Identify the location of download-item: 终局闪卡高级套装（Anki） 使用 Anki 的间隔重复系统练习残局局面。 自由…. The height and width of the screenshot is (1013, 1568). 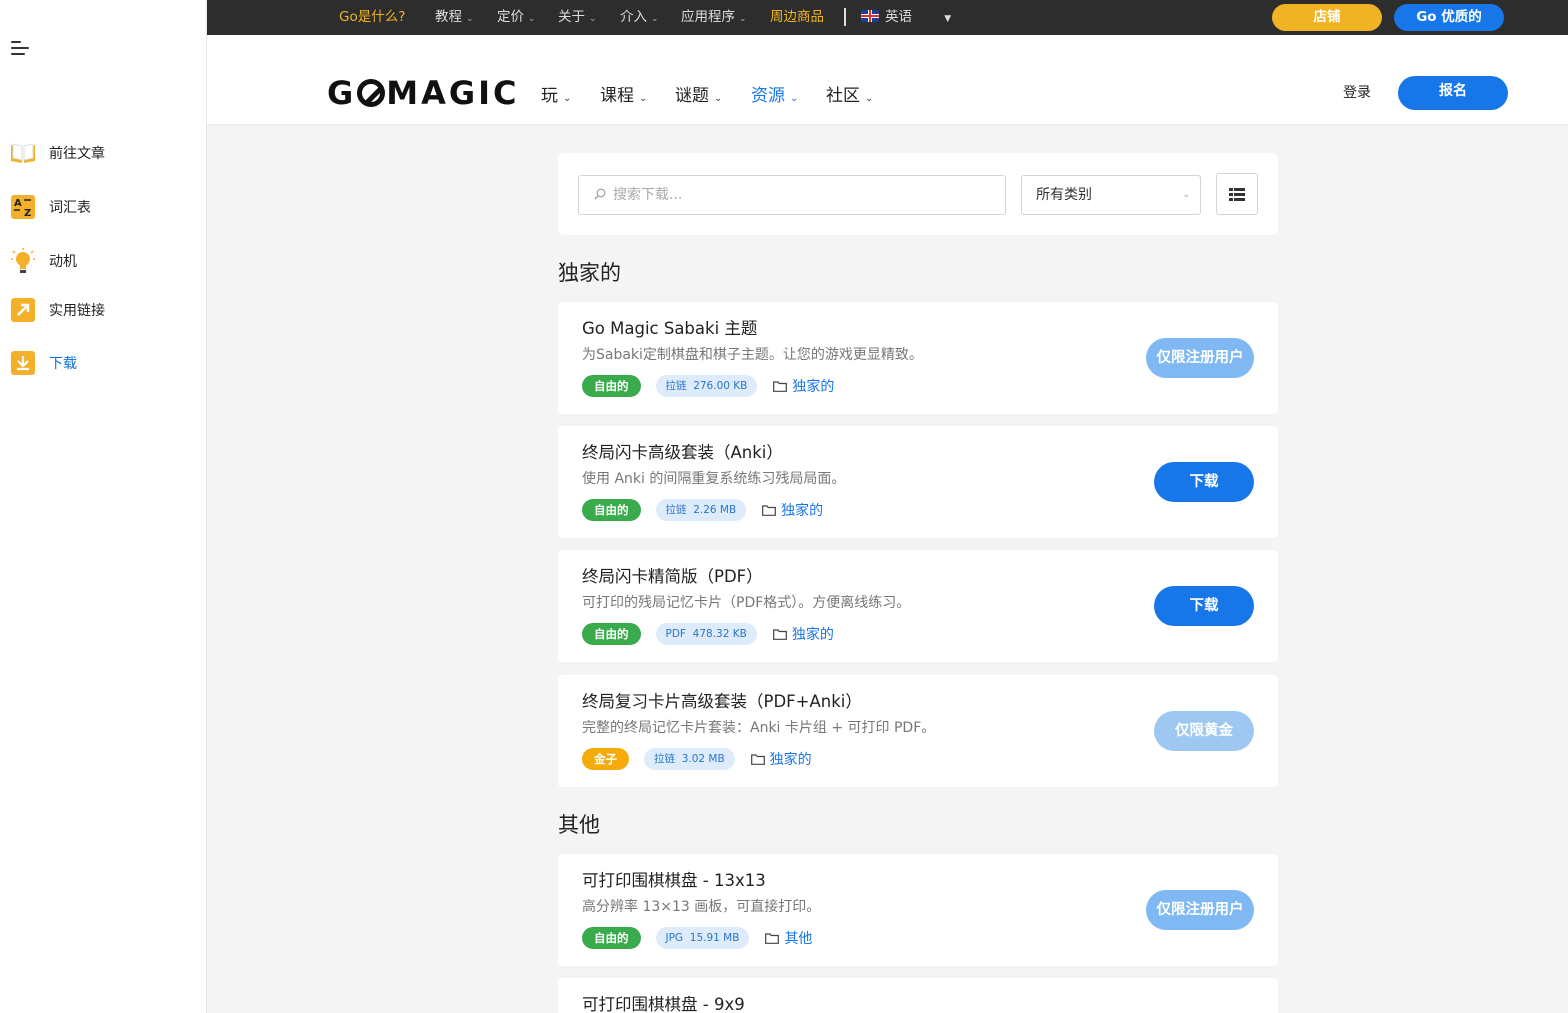
(918, 482).